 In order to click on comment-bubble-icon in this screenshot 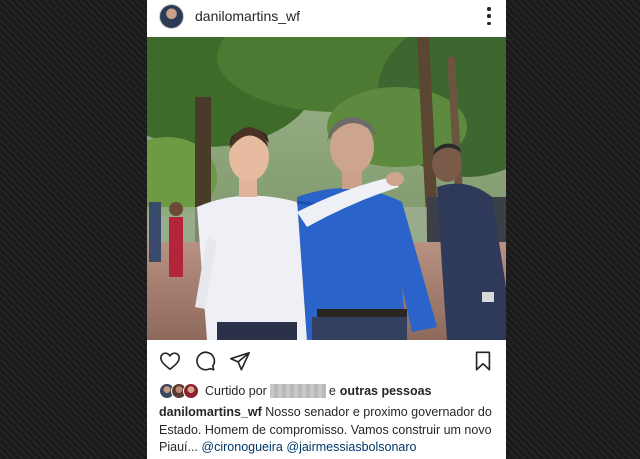, I will do `click(205, 361)`.